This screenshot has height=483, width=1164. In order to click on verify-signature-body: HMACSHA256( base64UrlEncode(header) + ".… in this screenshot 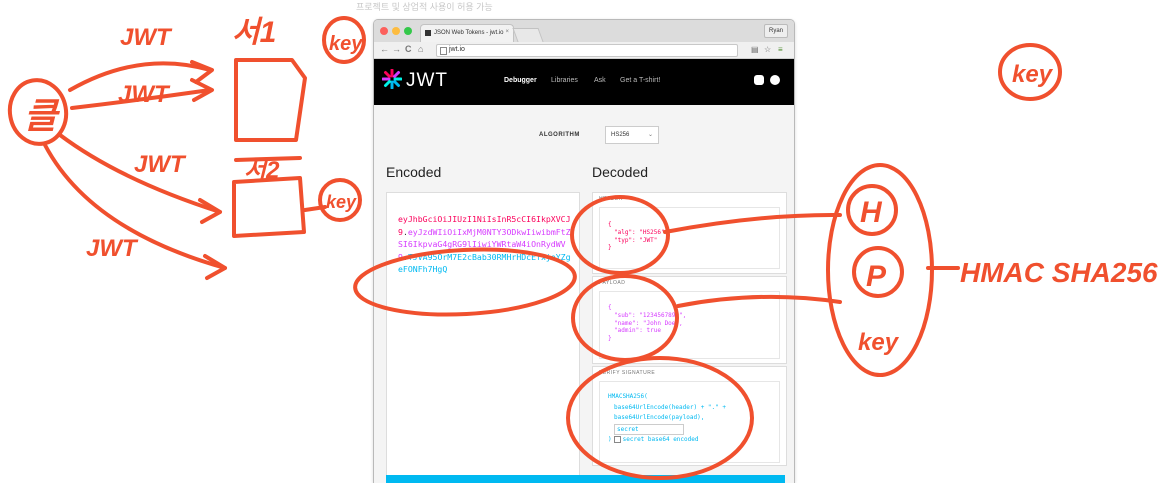, I will do `click(689, 422)`.